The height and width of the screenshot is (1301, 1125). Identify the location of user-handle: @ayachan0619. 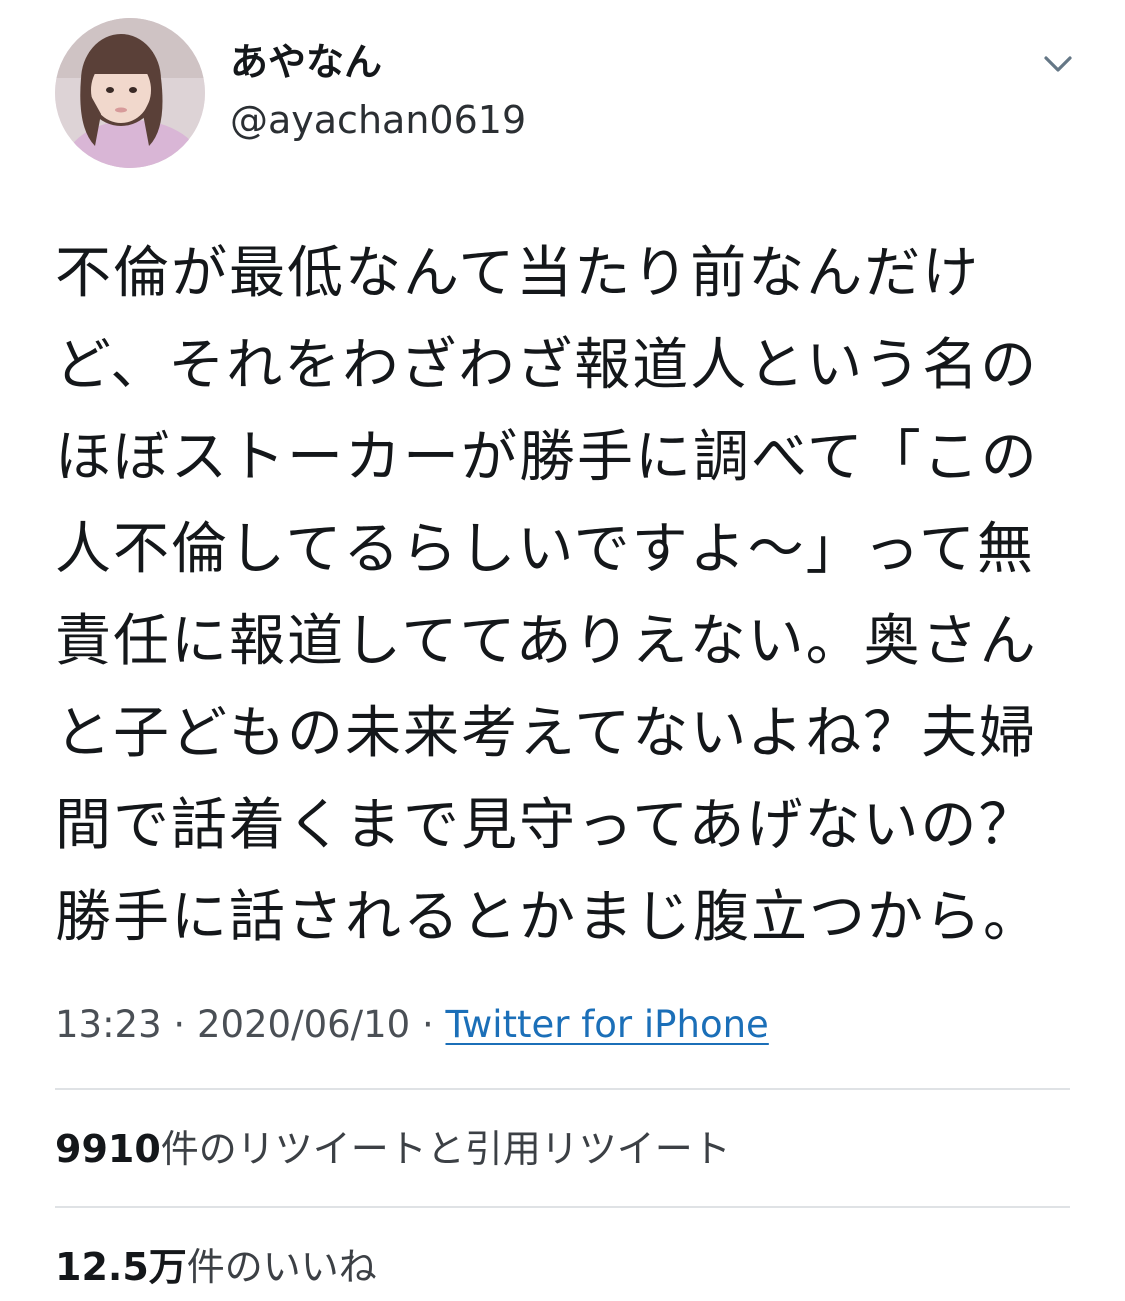
(378, 120).